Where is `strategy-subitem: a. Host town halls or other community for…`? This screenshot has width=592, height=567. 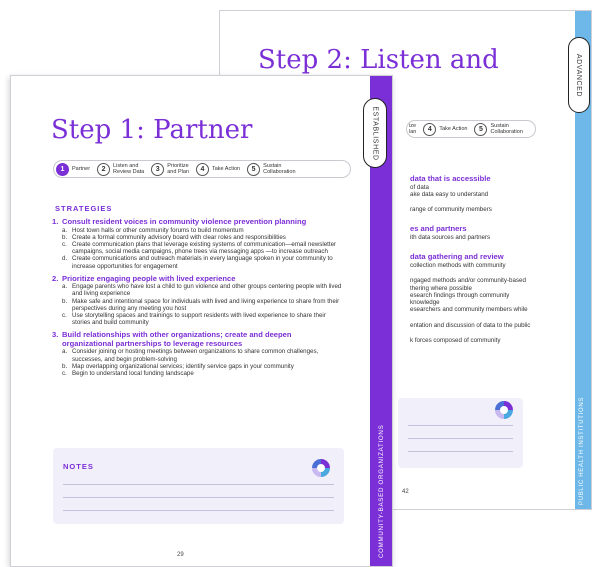
strategy-subitem: a. Host town halls or other community for… is located at coordinates (203, 230).